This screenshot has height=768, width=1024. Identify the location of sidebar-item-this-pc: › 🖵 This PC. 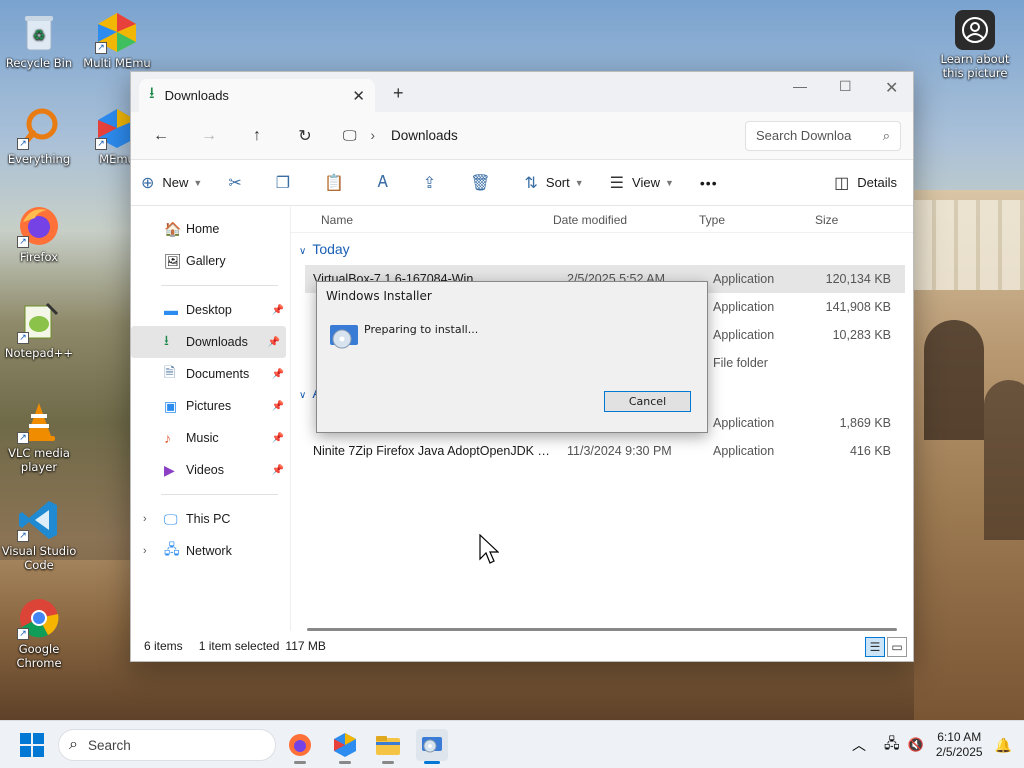
(210, 519).